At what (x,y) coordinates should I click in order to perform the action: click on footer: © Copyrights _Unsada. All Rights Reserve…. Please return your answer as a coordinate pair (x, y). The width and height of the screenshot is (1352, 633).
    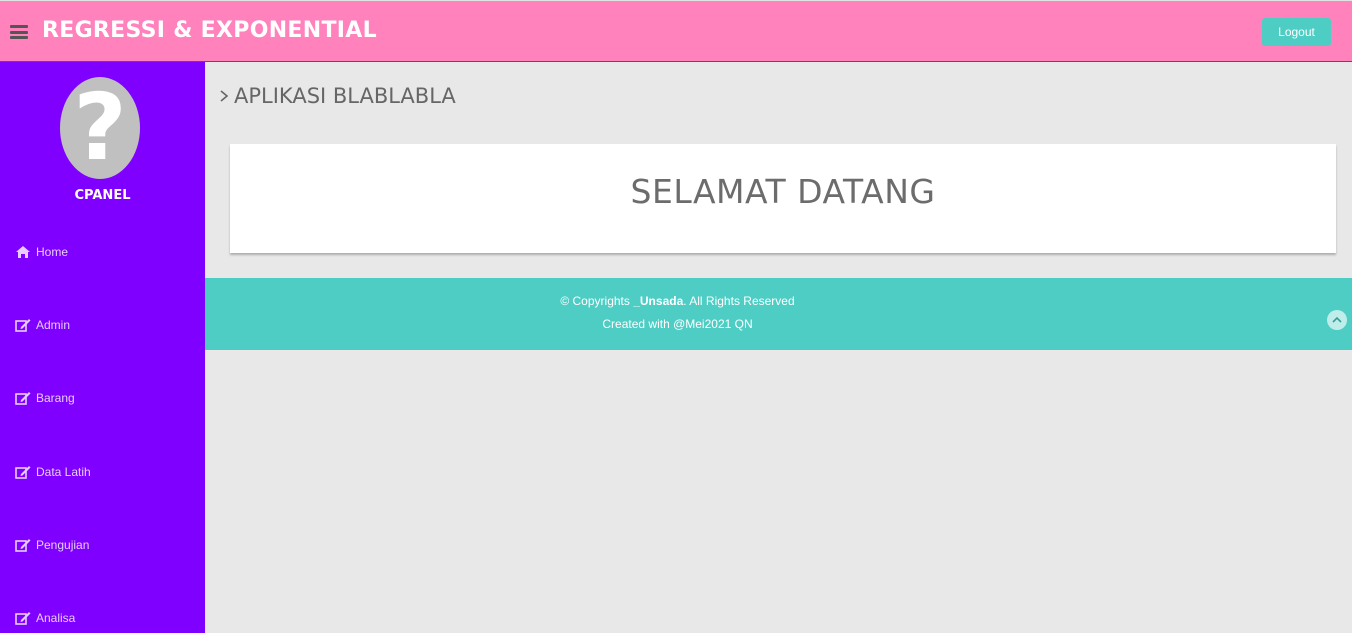
    Looking at the image, I should click on (778, 314).